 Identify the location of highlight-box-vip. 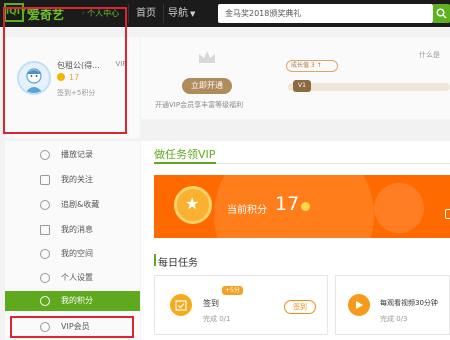
(72, 327).